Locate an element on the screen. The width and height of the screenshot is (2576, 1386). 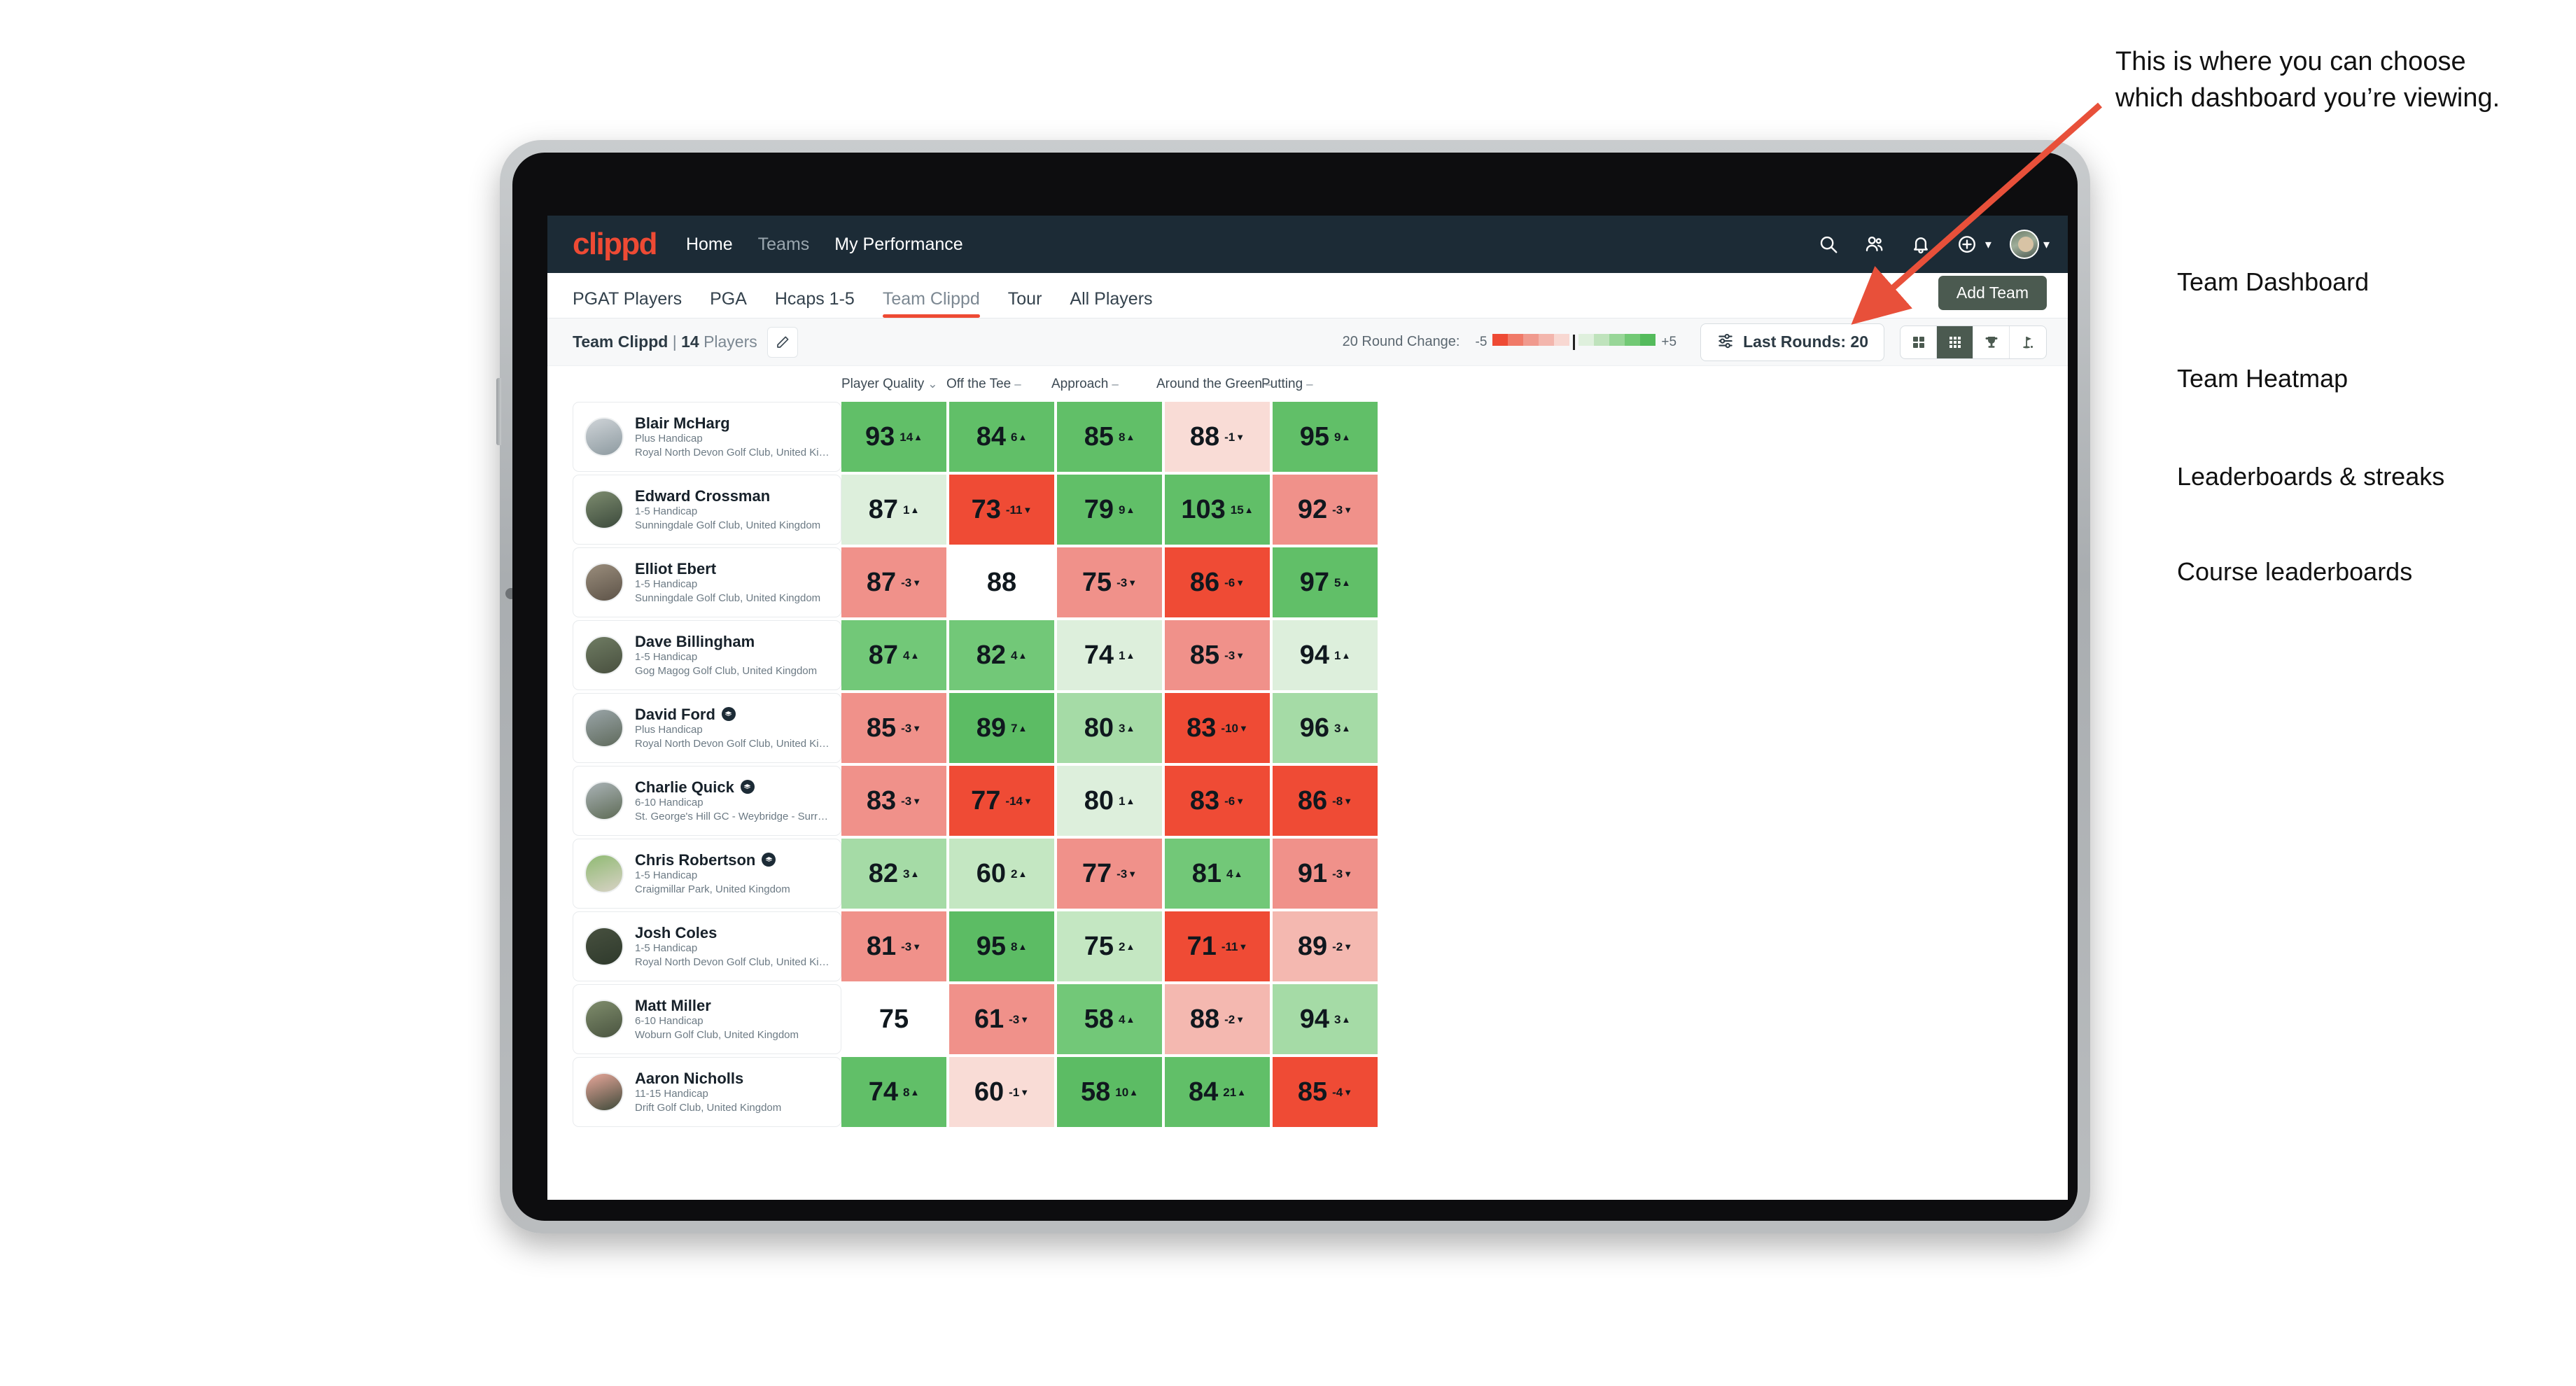
heatmap-cell: 83 -6 ▼ is located at coordinates (1217, 801).